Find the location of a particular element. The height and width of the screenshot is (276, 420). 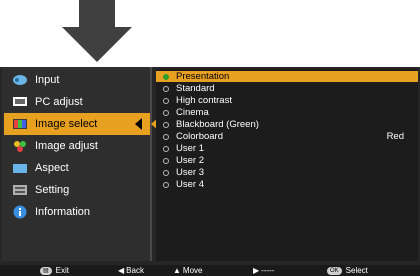

list-item: Presentation is located at coordinates (287, 76).